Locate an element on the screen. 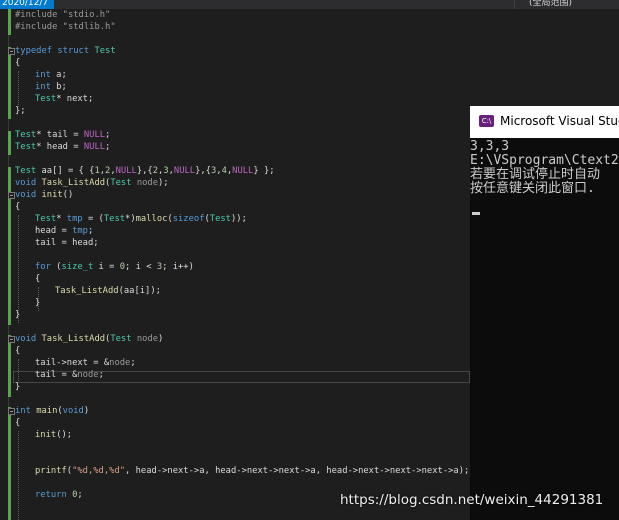  console-output-line: 按任意键关闭此窗口. is located at coordinates (532, 188).